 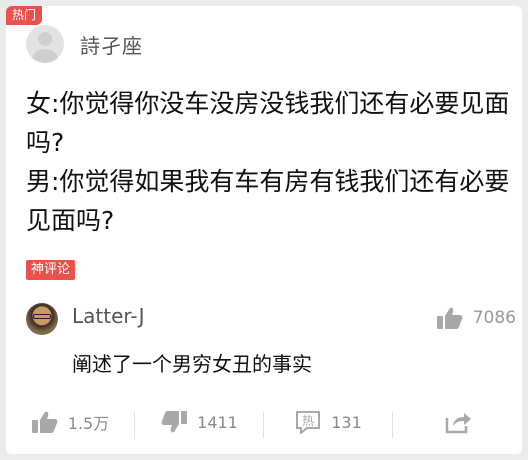 I want to click on comment-button: 热 131, so click(x=328, y=424).